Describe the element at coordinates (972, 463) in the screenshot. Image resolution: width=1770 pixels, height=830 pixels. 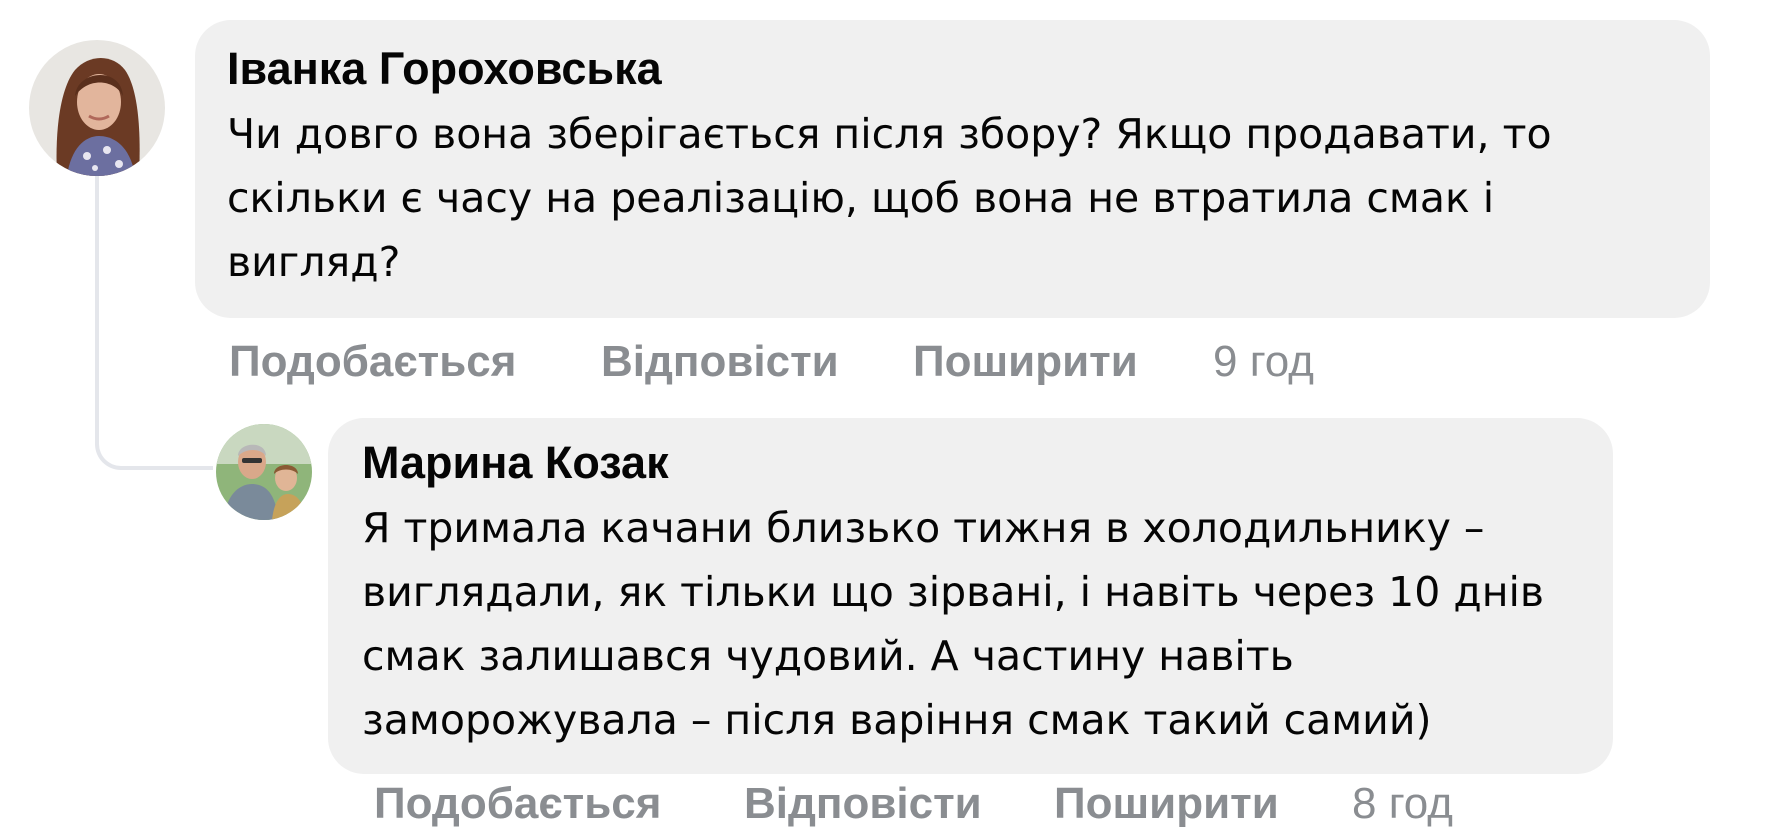
I see `comment-author: Марина Козак` at that location.